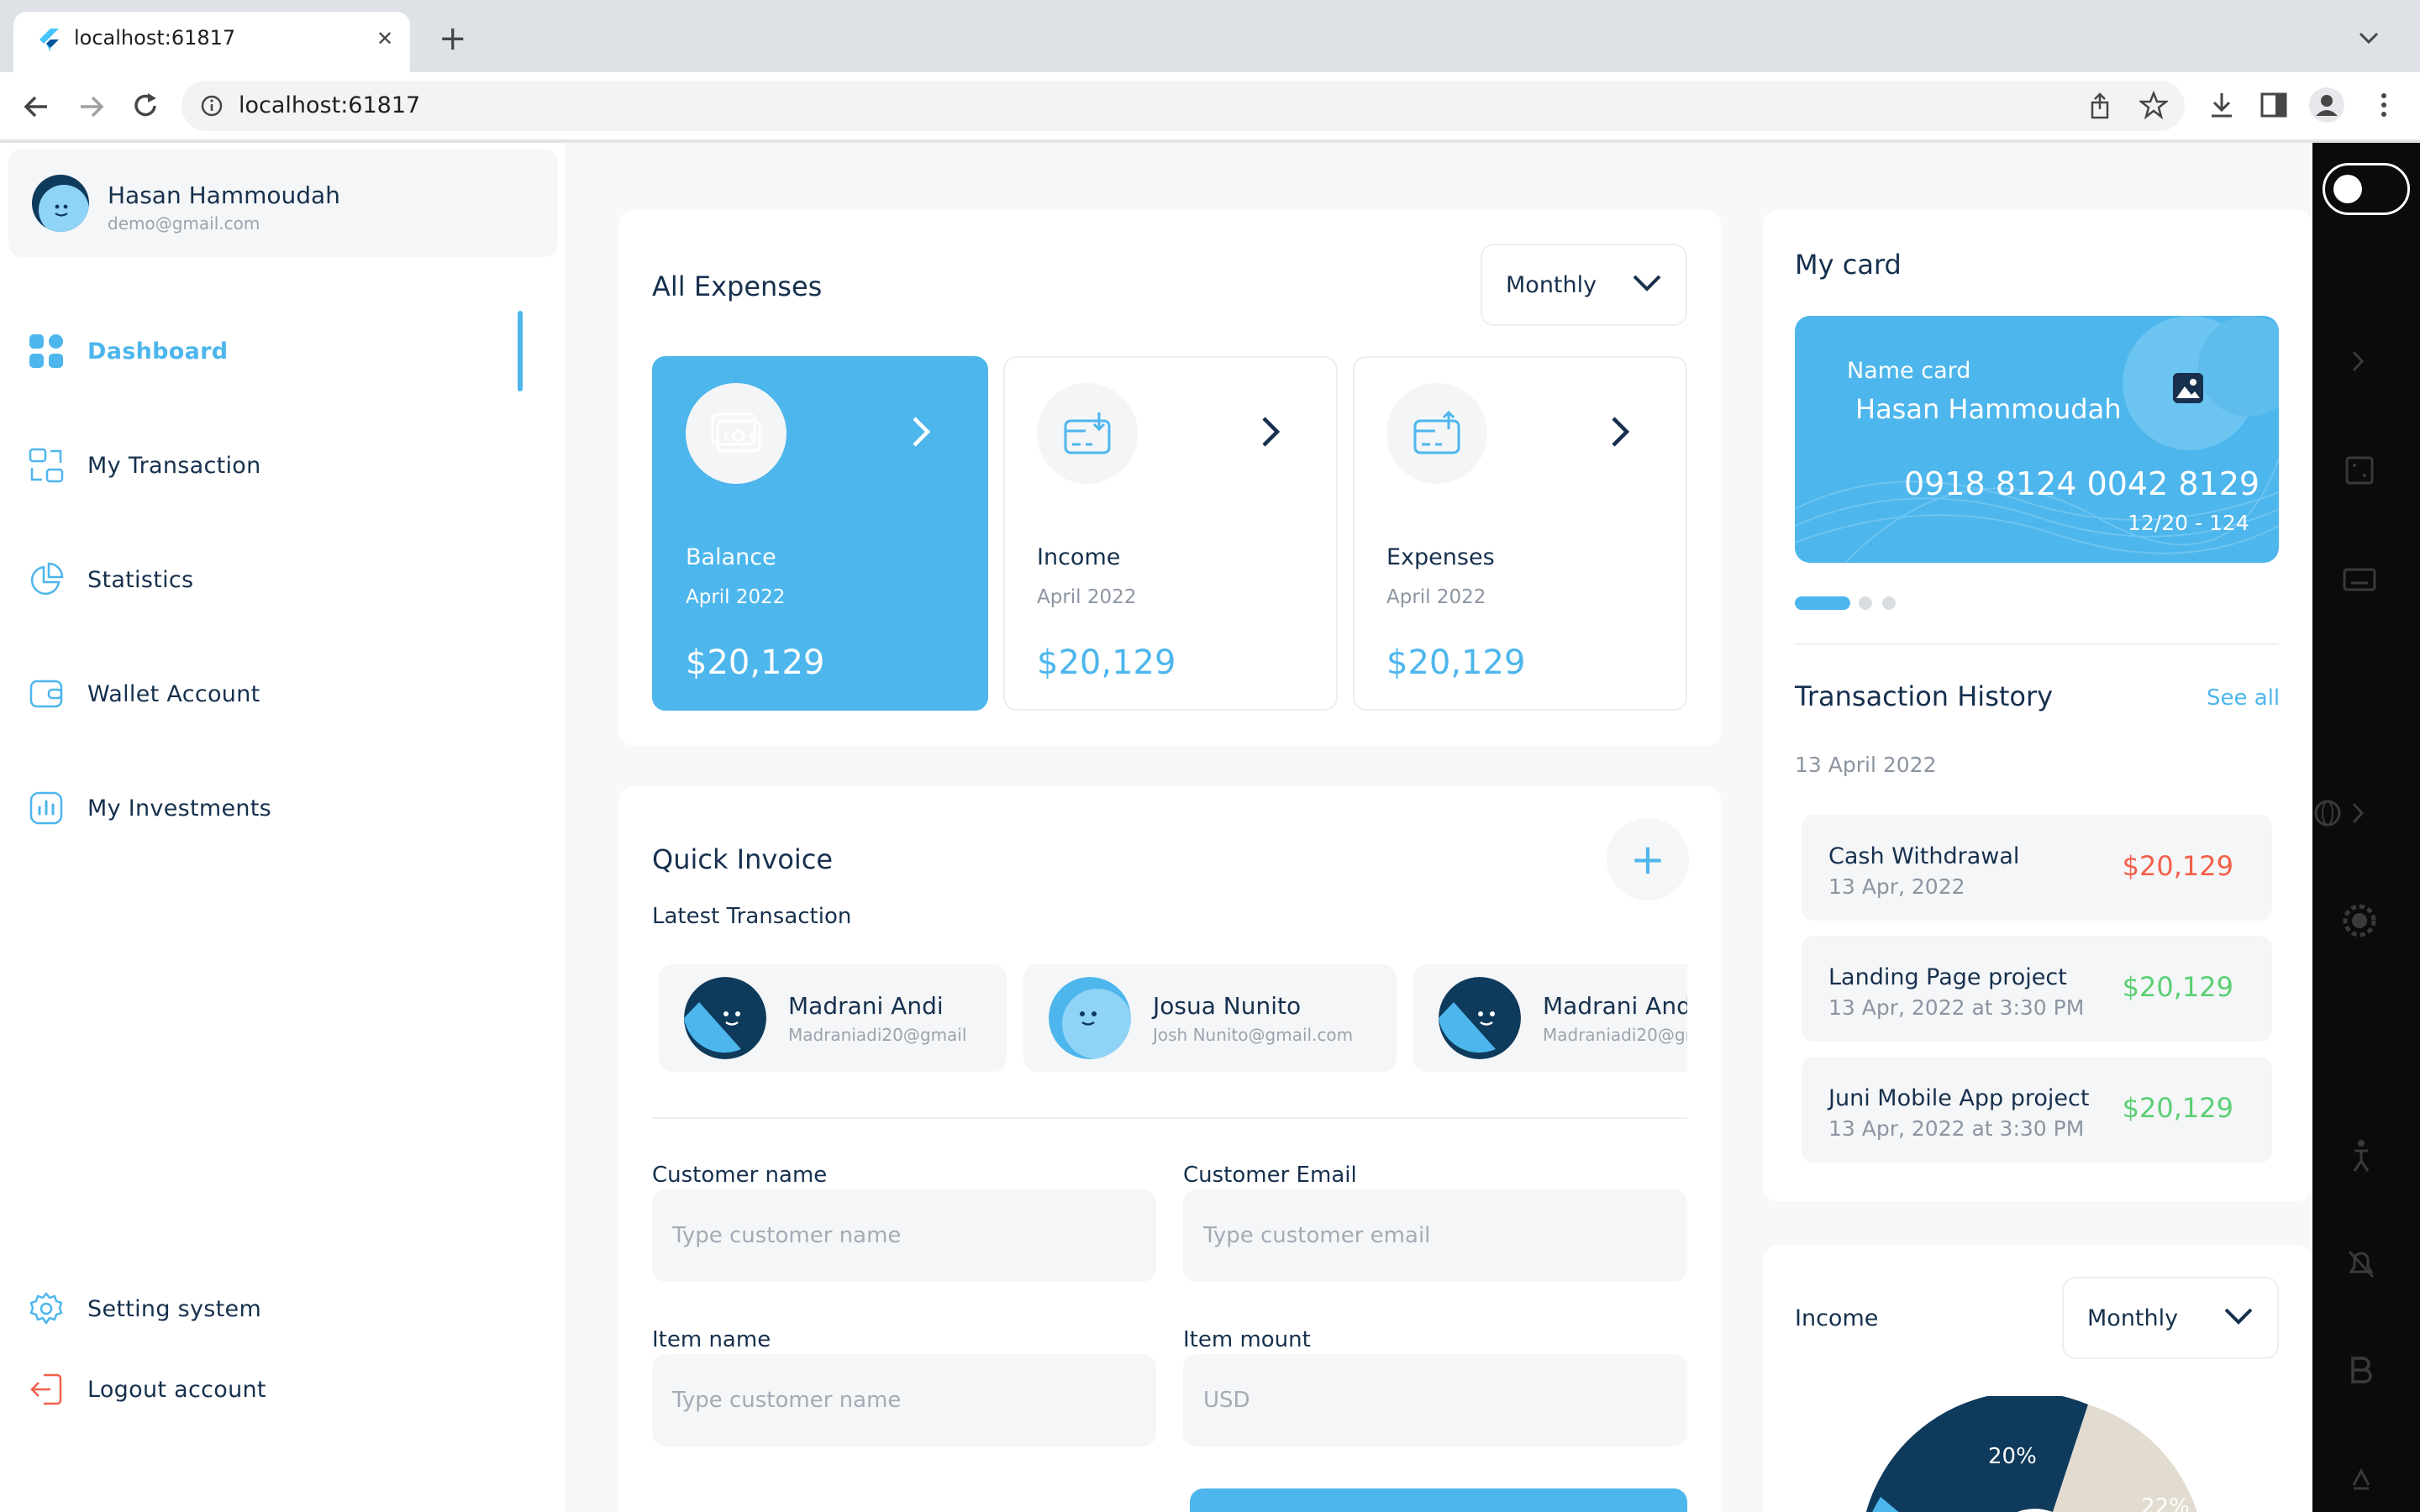  I want to click on income-chart-panel: Income Monthly 20% 22%, so click(2038, 1378).